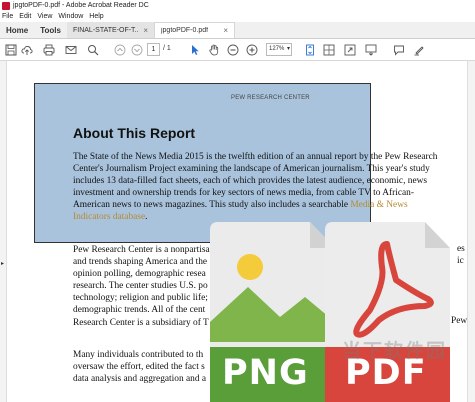 The image size is (475, 402). I want to click on fit-page-icon, so click(310, 50).